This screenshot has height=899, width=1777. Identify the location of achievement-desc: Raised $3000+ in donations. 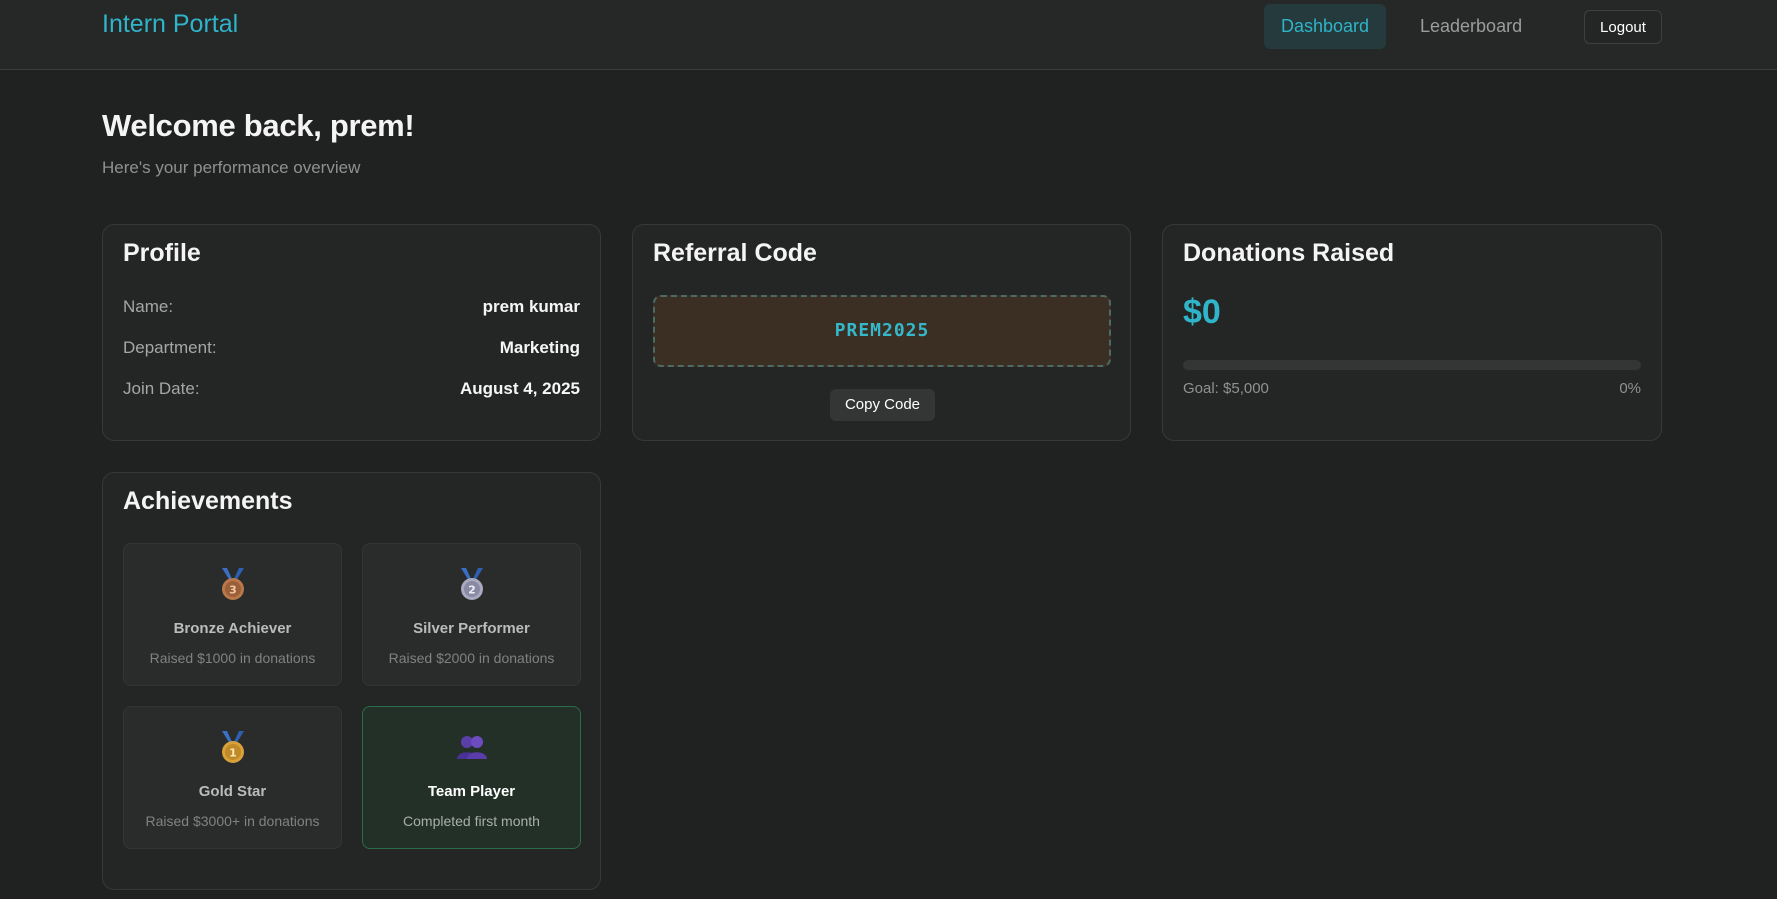
(232, 821).